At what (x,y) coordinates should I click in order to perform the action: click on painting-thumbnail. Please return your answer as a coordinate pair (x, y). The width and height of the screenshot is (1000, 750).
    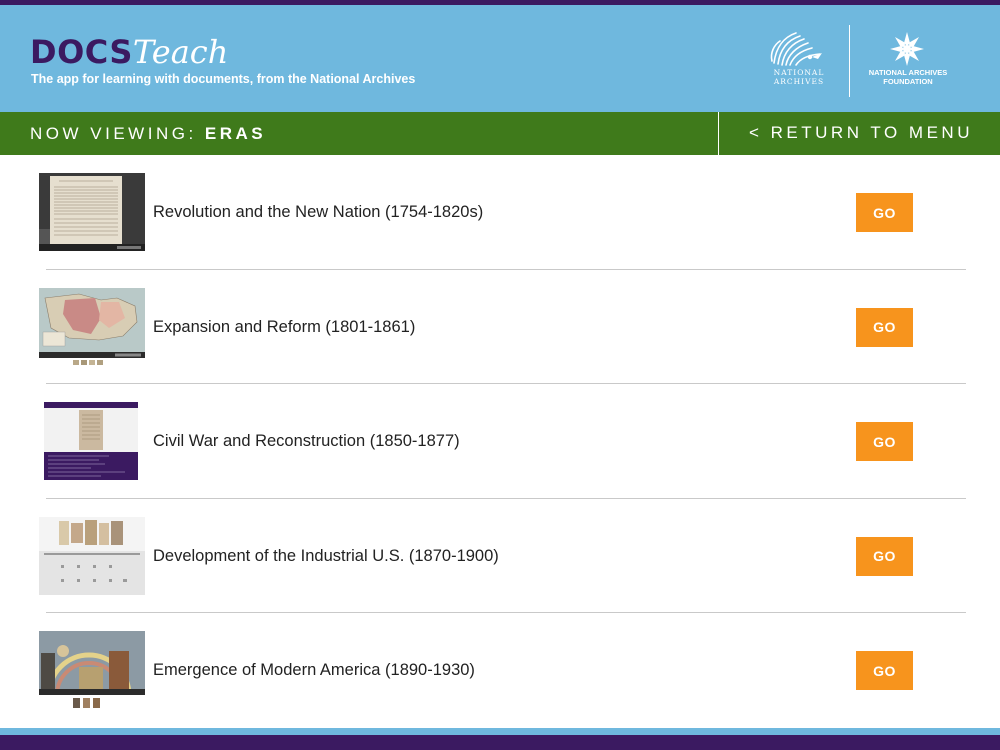
    Looking at the image, I should click on (92, 670).